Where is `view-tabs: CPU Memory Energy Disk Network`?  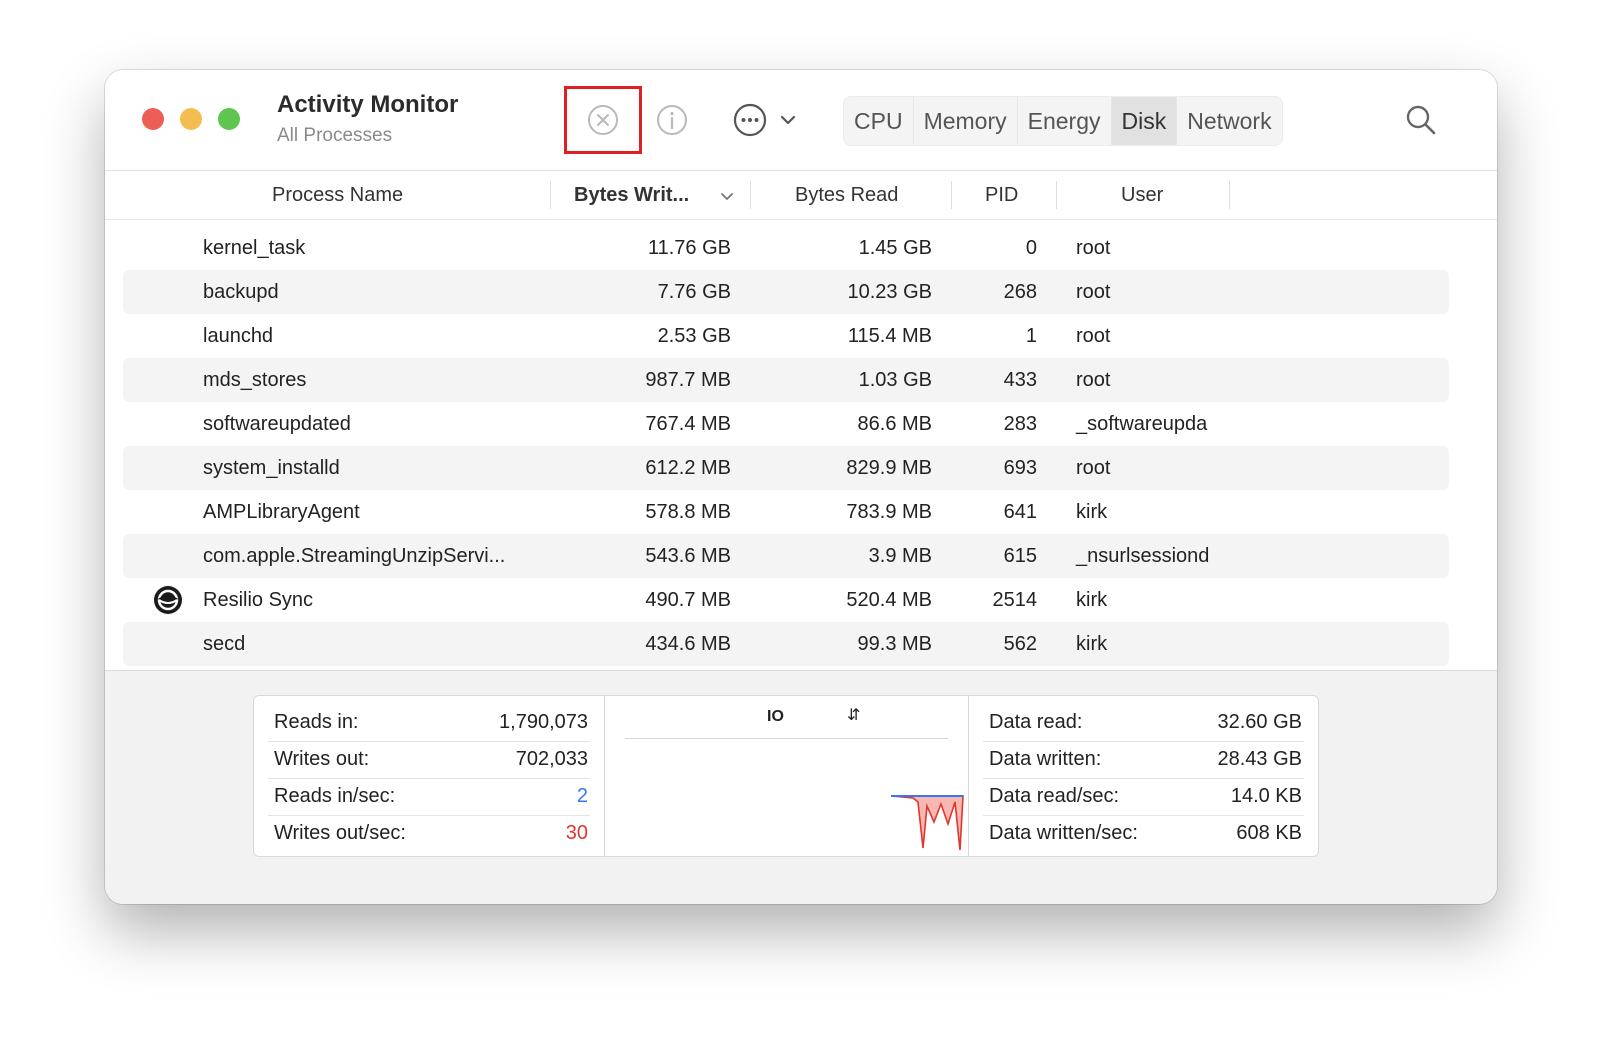
view-tabs: CPU Memory Energy Disk Network is located at coordinates (1063, 121).